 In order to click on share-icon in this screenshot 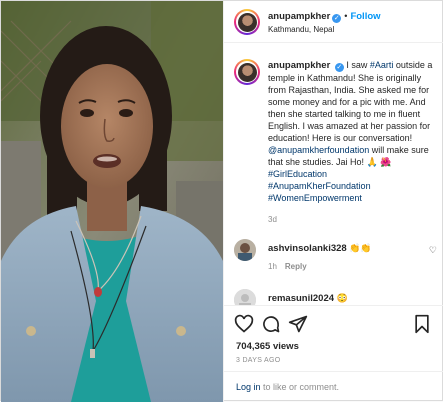, I will do `click(298, 324)`.